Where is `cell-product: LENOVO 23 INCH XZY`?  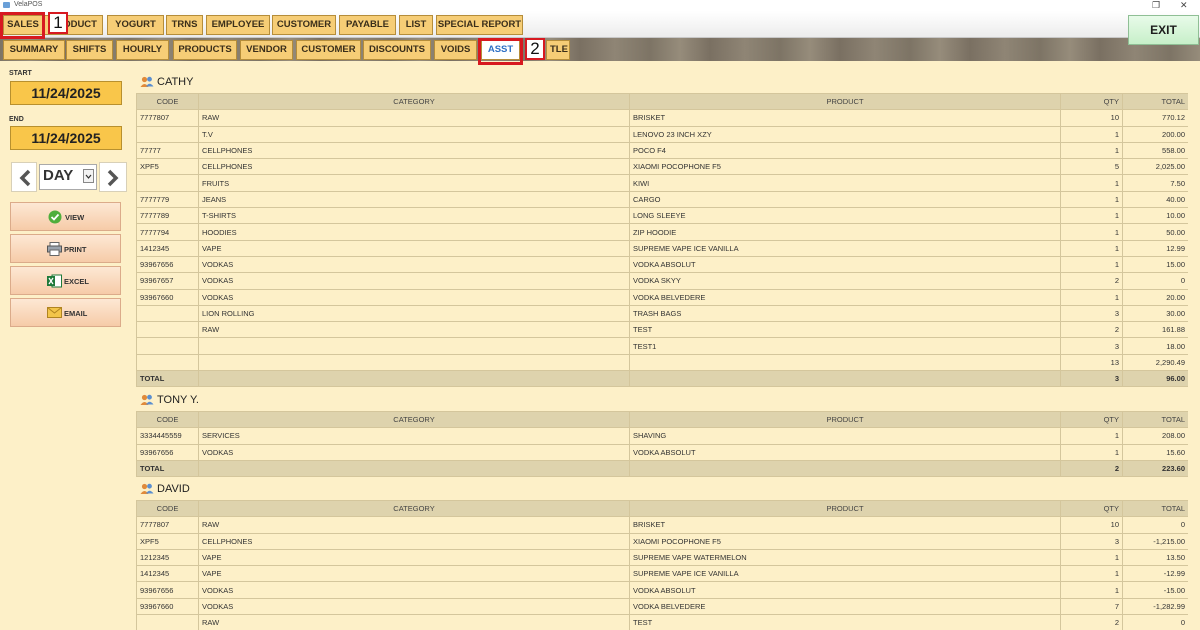
cell-product: LENOVO 23 INCH XZY is located at coordinates (845, 134).